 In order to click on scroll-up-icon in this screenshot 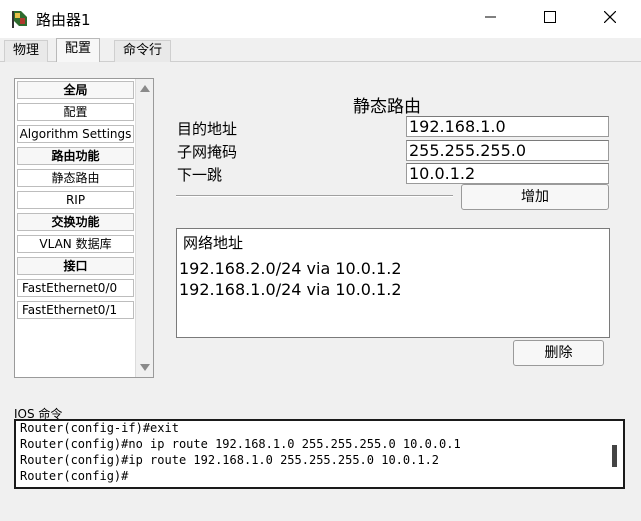, I will do `click(145, 88)`.